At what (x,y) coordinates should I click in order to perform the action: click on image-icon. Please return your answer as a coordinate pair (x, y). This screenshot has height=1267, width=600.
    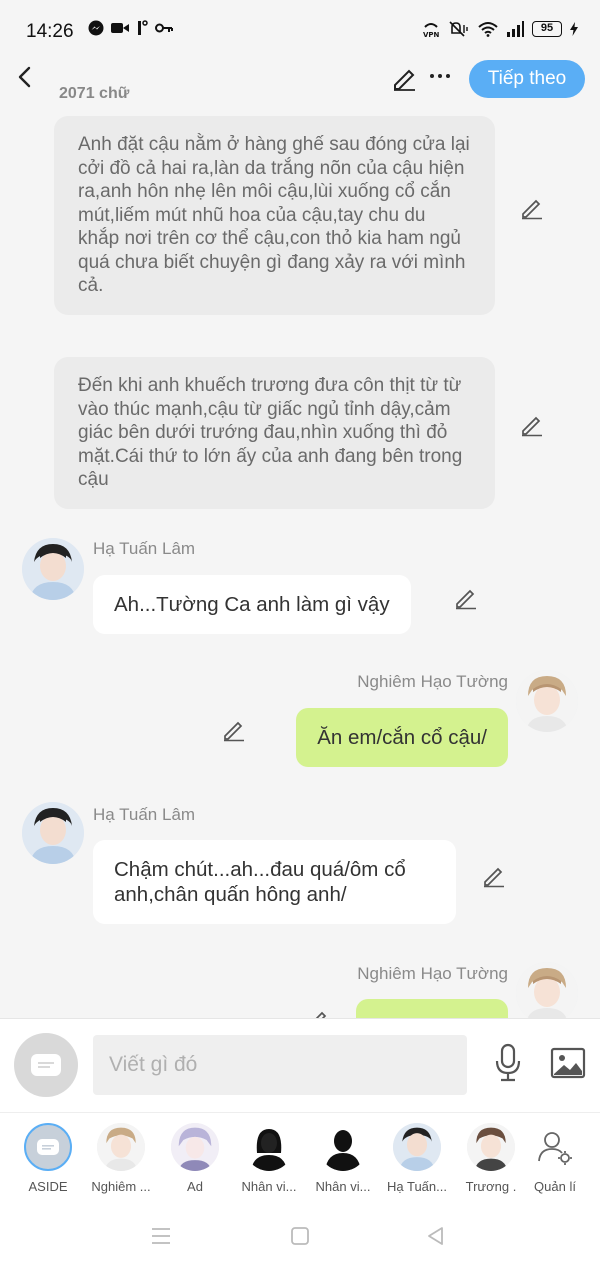
    Looking at the image, I should click on (568, 1063).